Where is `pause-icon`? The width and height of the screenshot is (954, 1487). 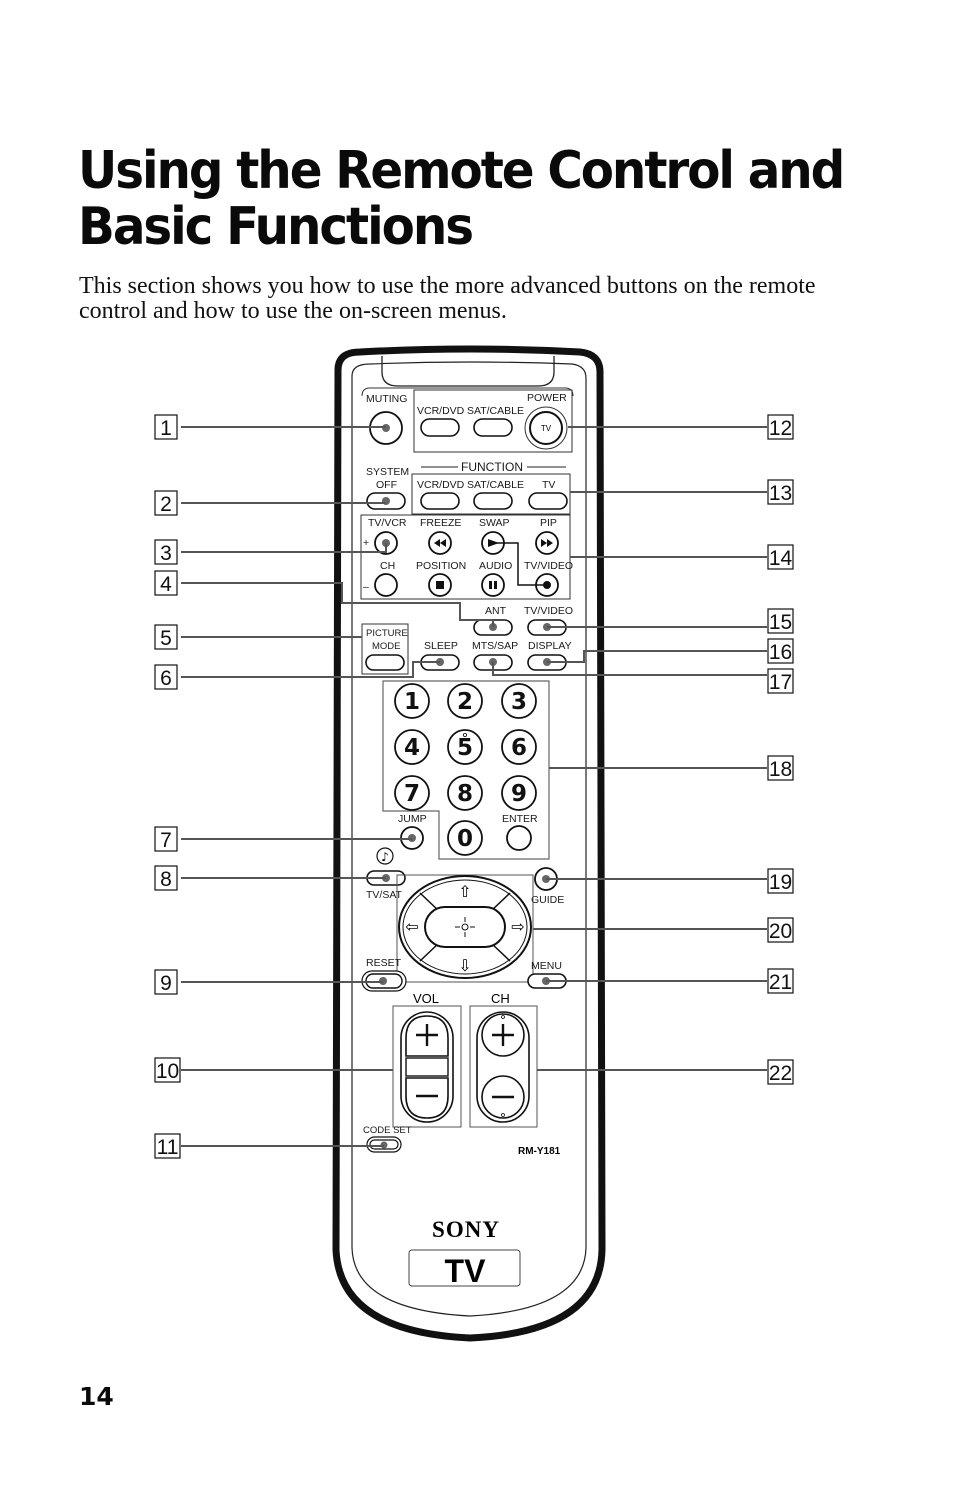
pause-icon is located at coordinates (490, 585).